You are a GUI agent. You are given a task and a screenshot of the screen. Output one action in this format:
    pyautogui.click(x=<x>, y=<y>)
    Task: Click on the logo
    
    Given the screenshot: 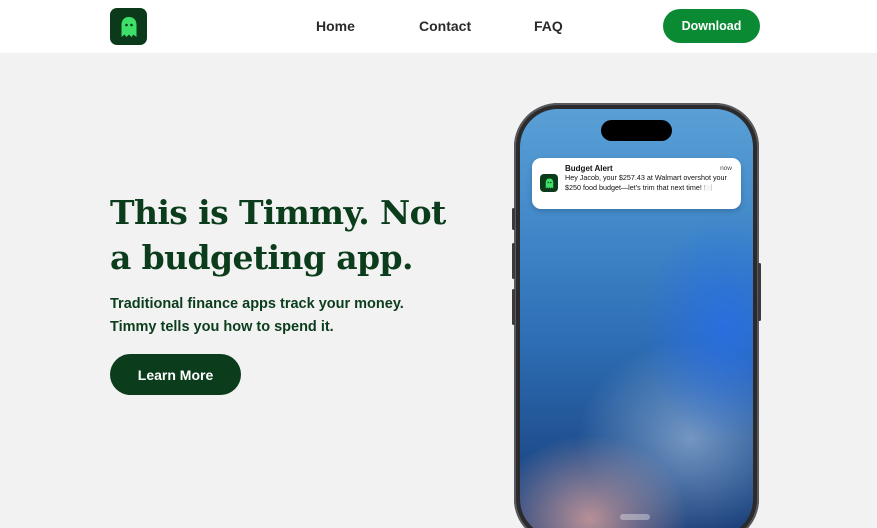 What is the action you would take?
    pyautogui.click(x=128, y=26)
    